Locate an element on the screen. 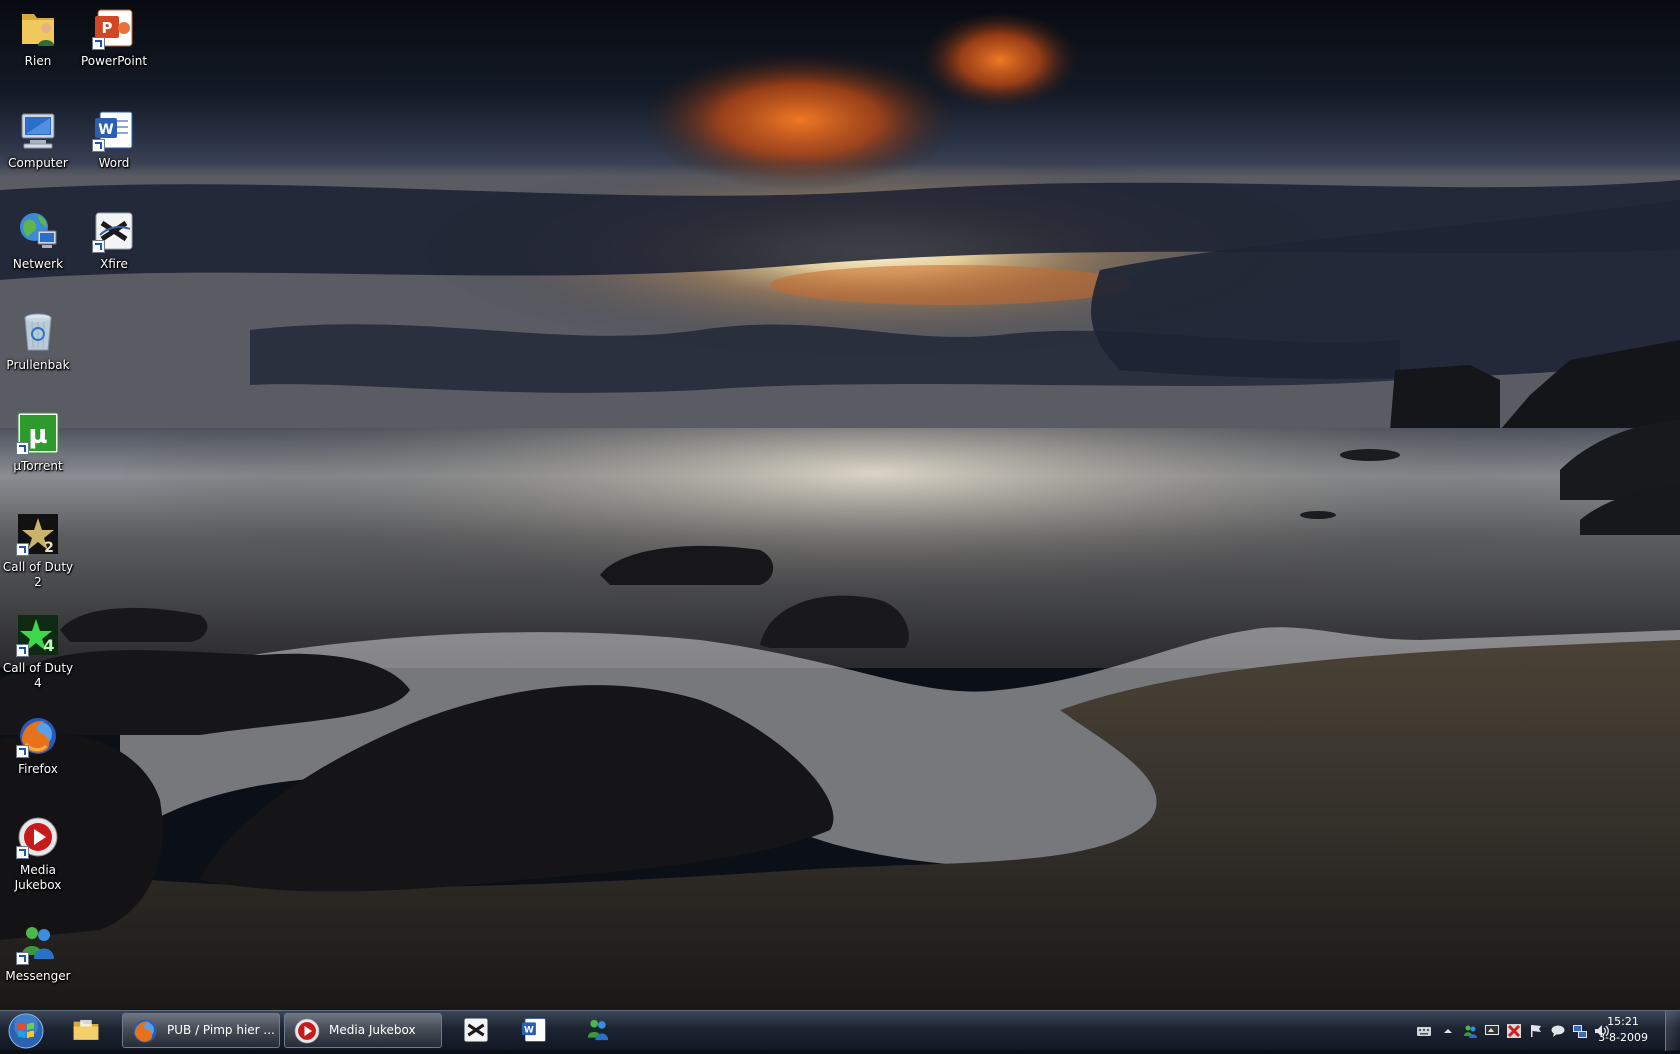  svg-text: P is located at coordinates (107, 28).